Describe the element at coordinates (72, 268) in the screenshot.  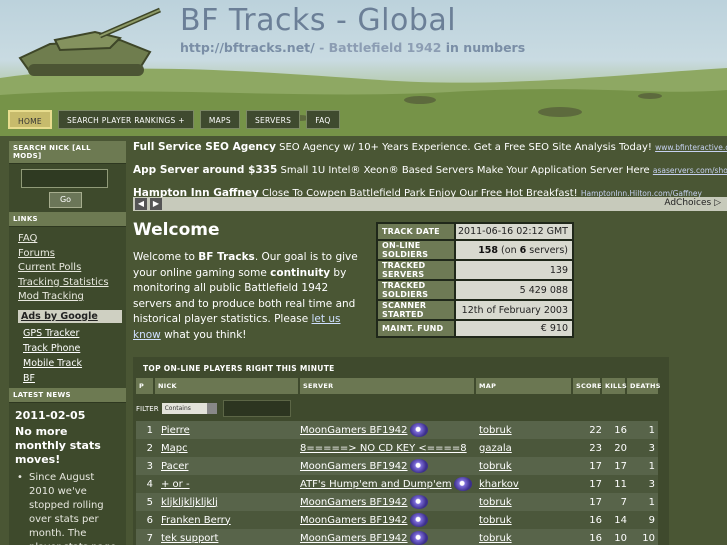
I see `link-current-polls: Current Polls` at that location.